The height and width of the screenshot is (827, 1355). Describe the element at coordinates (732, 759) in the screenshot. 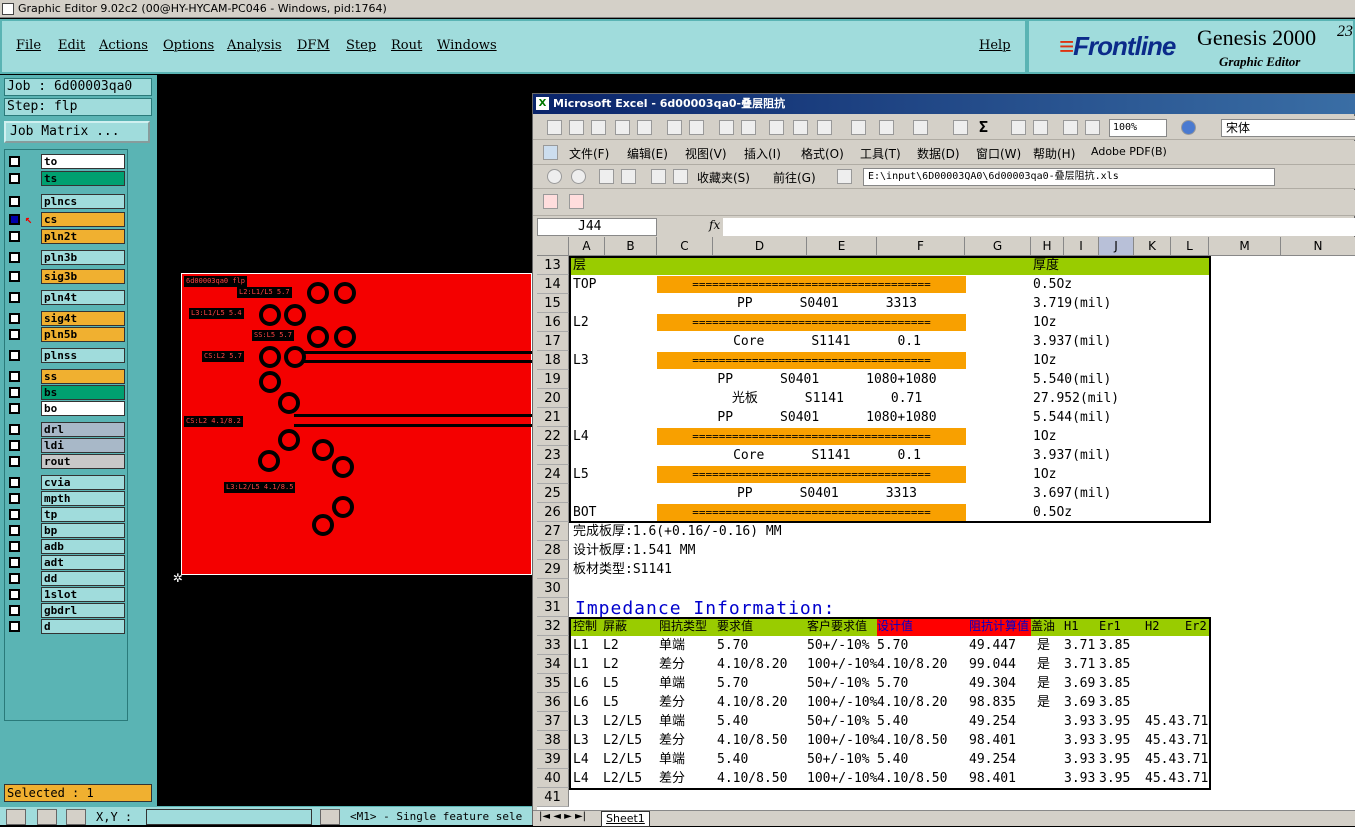

I see `cell: 5.40` at that location.